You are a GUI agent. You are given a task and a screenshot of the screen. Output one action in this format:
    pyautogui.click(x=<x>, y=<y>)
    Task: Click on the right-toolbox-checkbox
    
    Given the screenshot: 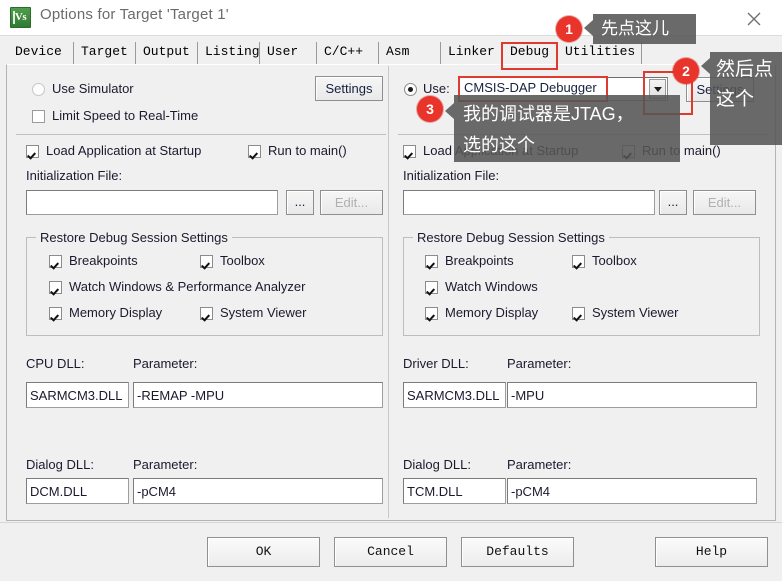 What is the action you would take?
    pyautogui.click(x=578, y=261)
    